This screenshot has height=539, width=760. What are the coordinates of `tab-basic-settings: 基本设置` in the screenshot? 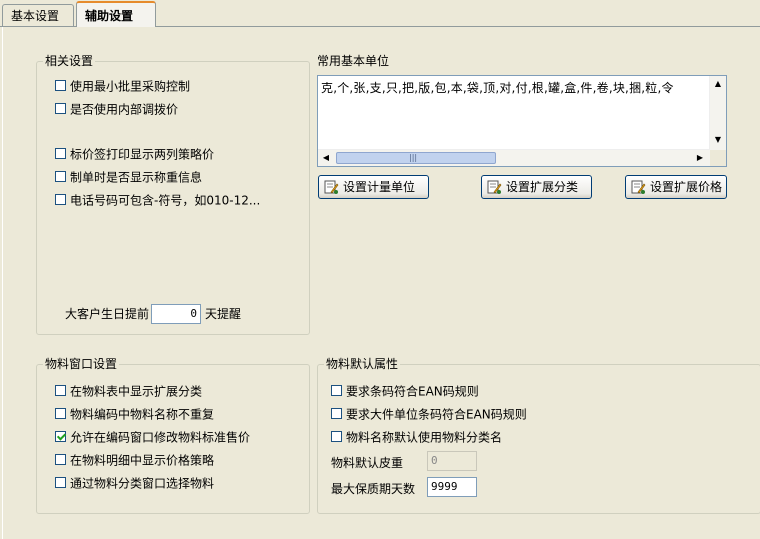 It's located at (38, 15).